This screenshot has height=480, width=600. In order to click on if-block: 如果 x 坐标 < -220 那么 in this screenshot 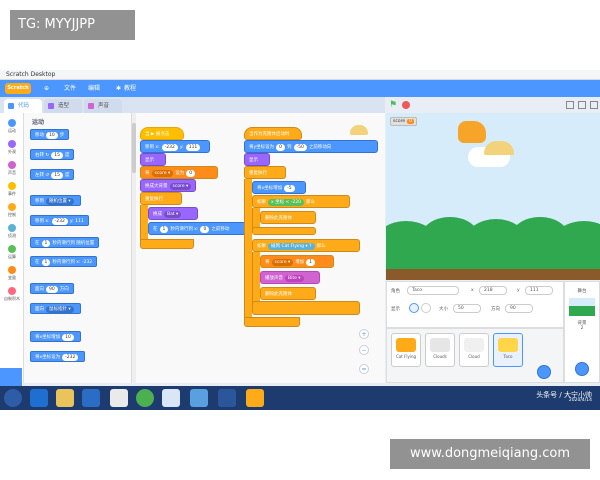, I will do `click(301, 201)`.